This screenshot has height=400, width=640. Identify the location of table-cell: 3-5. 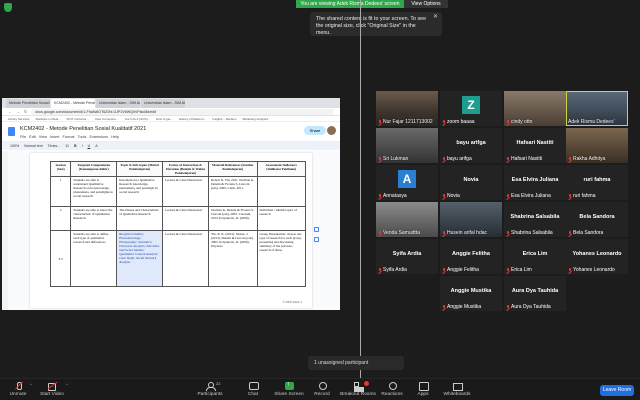
(60, 258).